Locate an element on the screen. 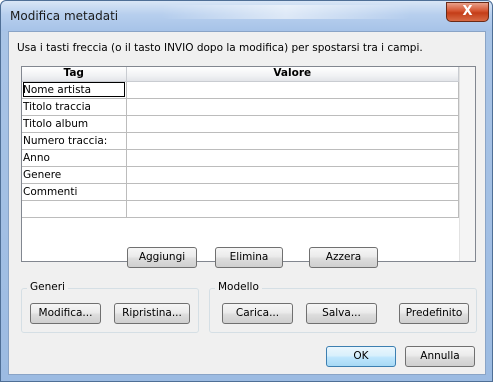 The height and width of the screenshot is (382, 493). window-title: Modifica metadati is located at coordinates (64, 16).